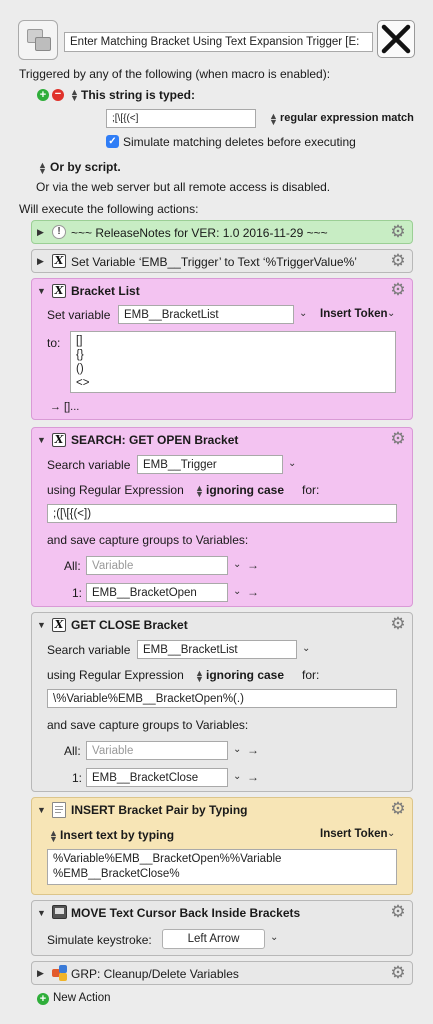 This screenshot has height=1024, width=433. Describe the element at coordinates (129, 625) in the screenshot. I see `action-title: GET CLOSE Bracket` at that location.